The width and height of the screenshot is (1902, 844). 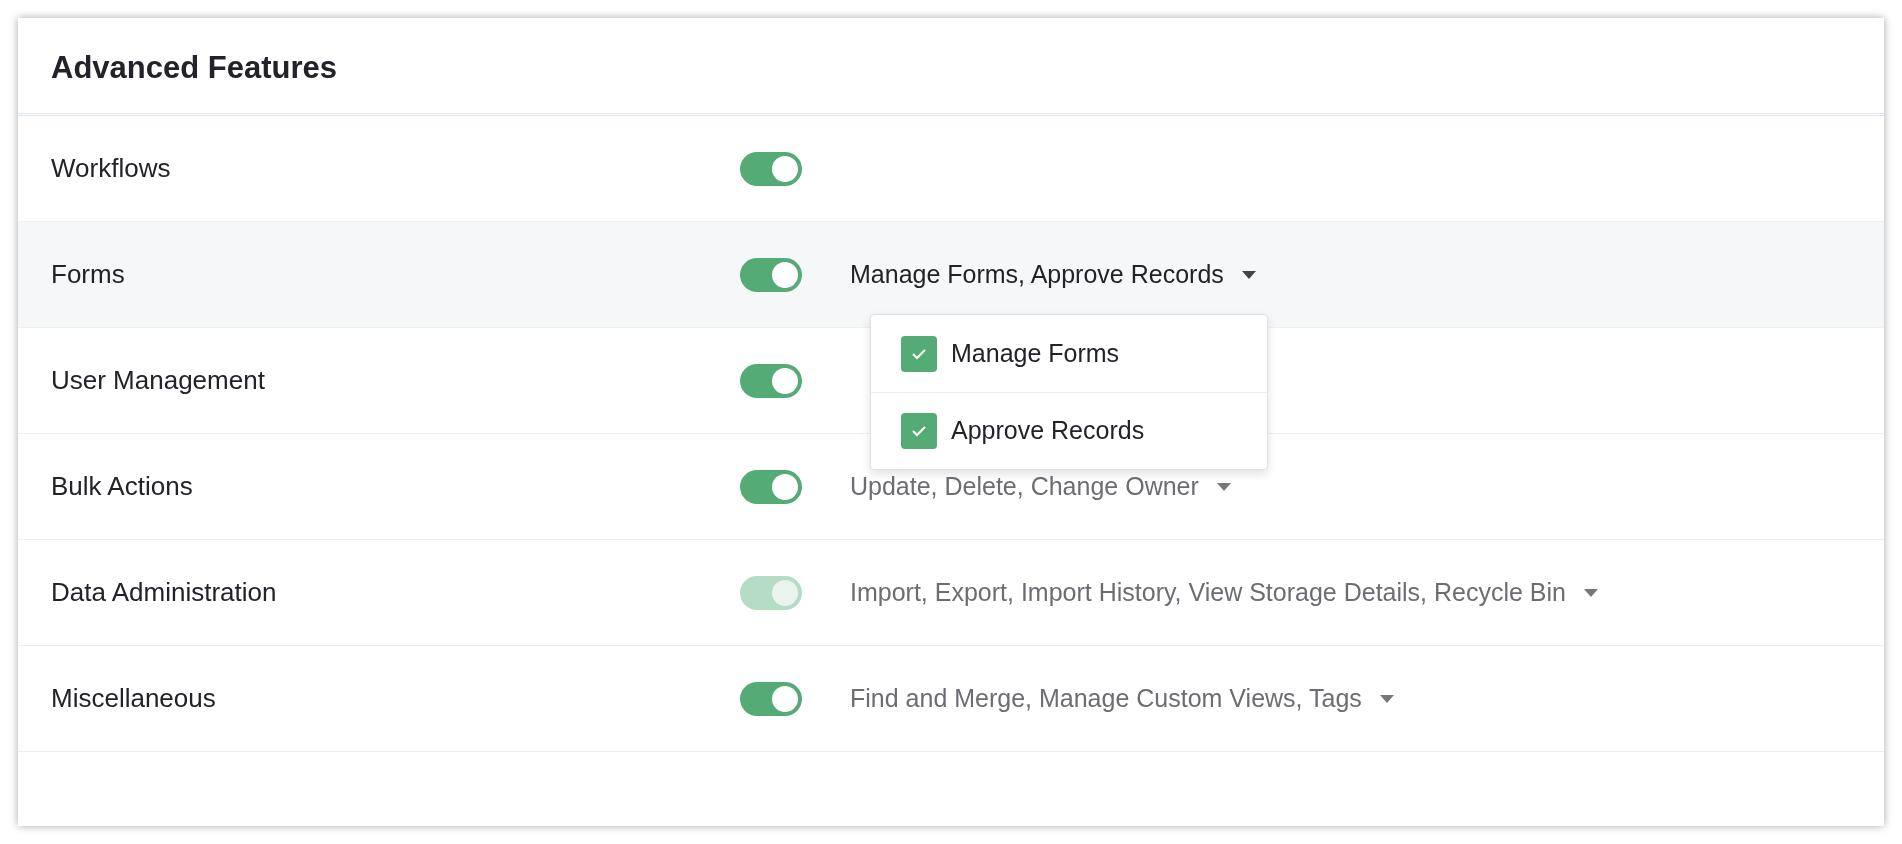 What do you see at coordinates (164, 592) in the screenshot?
I see `feature-label: Data Administration` at bounding box center [164, 592].